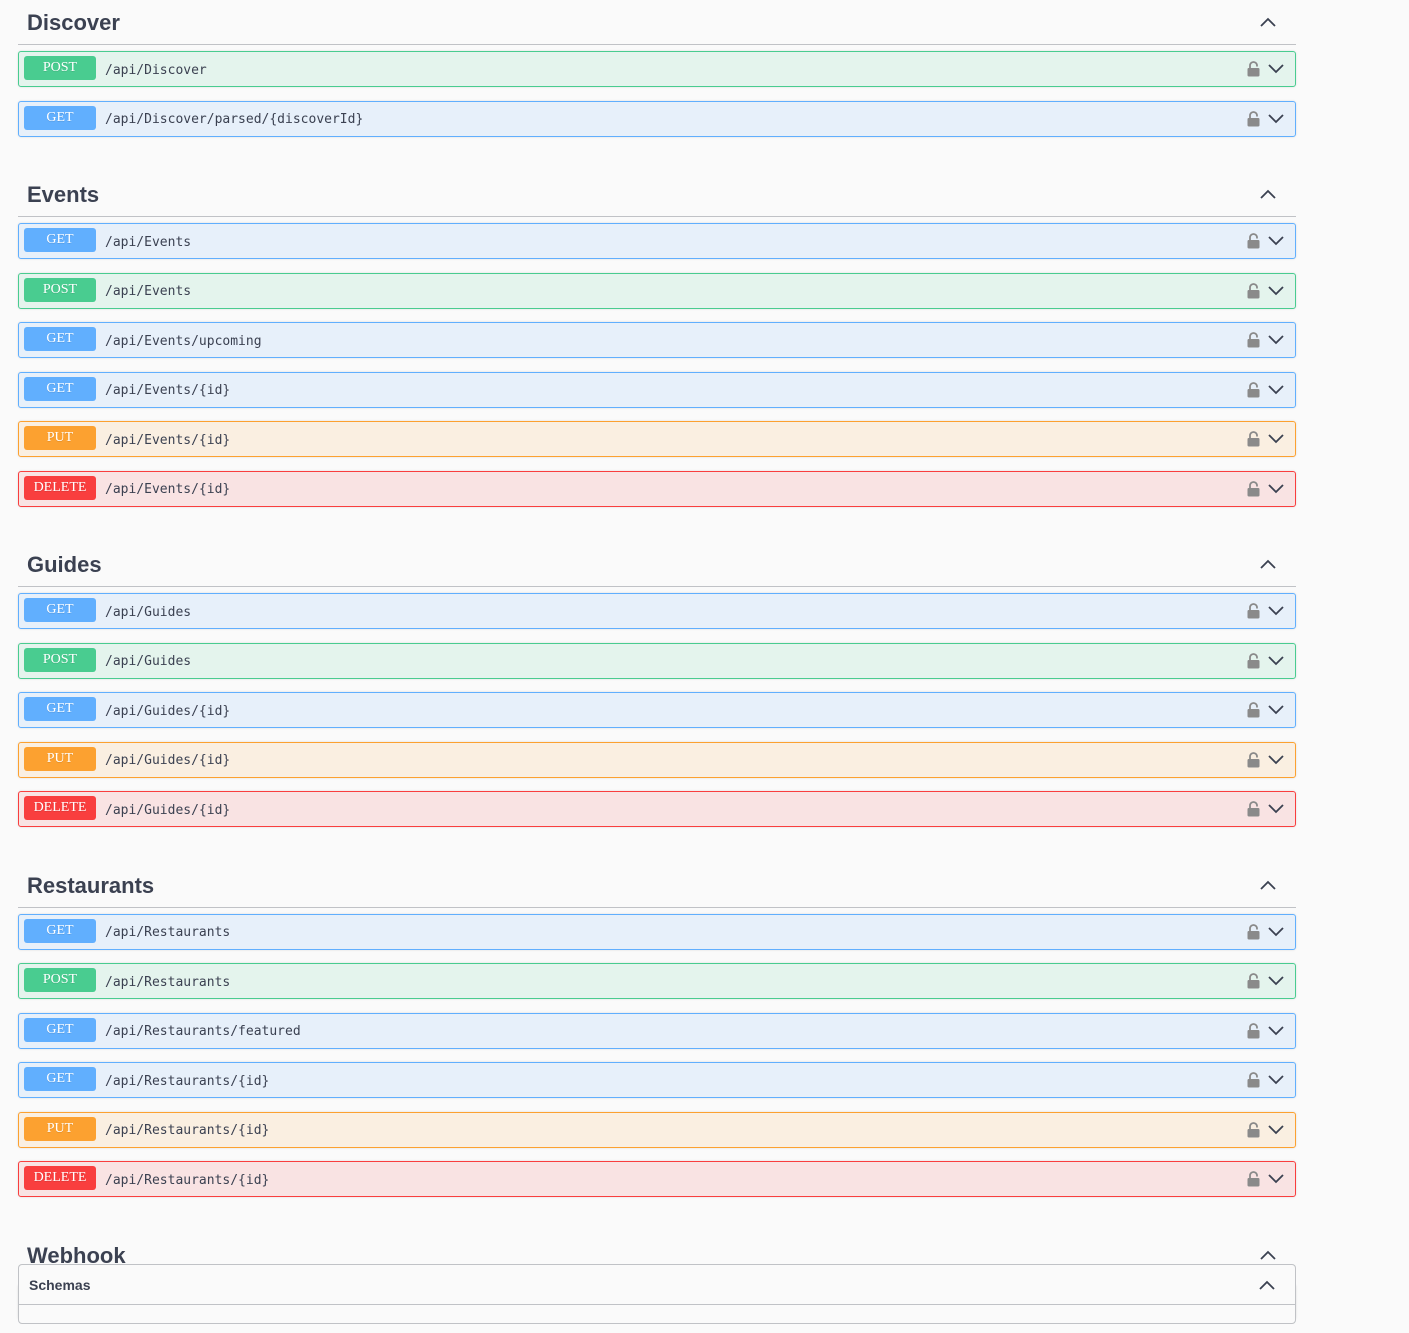 Image resolution: width=1409 pixels, height=1333 pixels. Describe the element at coordinates (657, 1129) in the screenshot. I see `operation-row: PUT/api/Restaurants/{id}` at that location.